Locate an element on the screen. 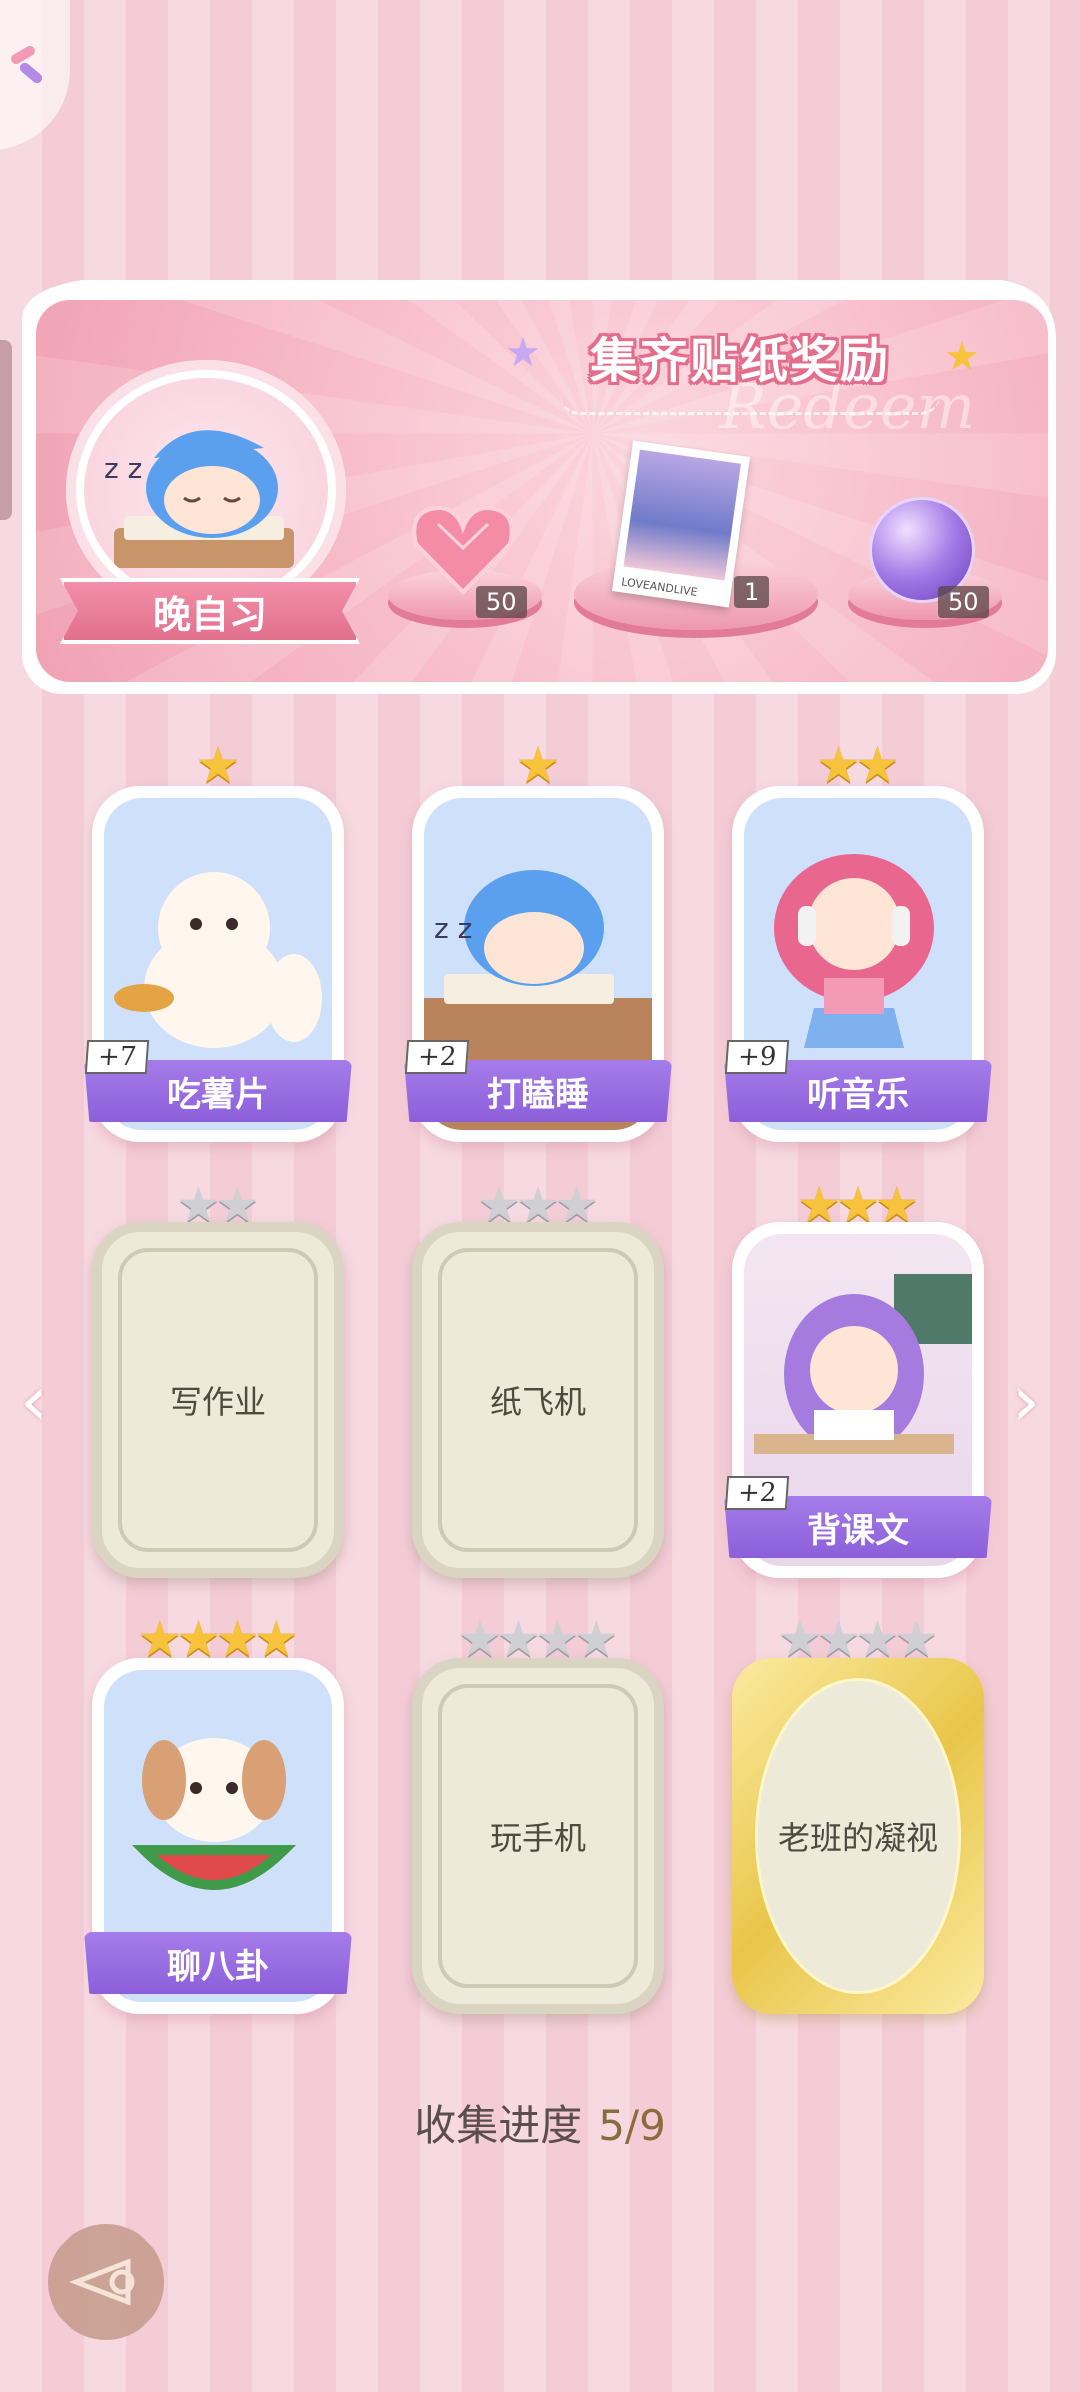 The image size is (1080, 2392). photo-card-icon: LOVEANDLIVE is located at coordinates (681, 524).